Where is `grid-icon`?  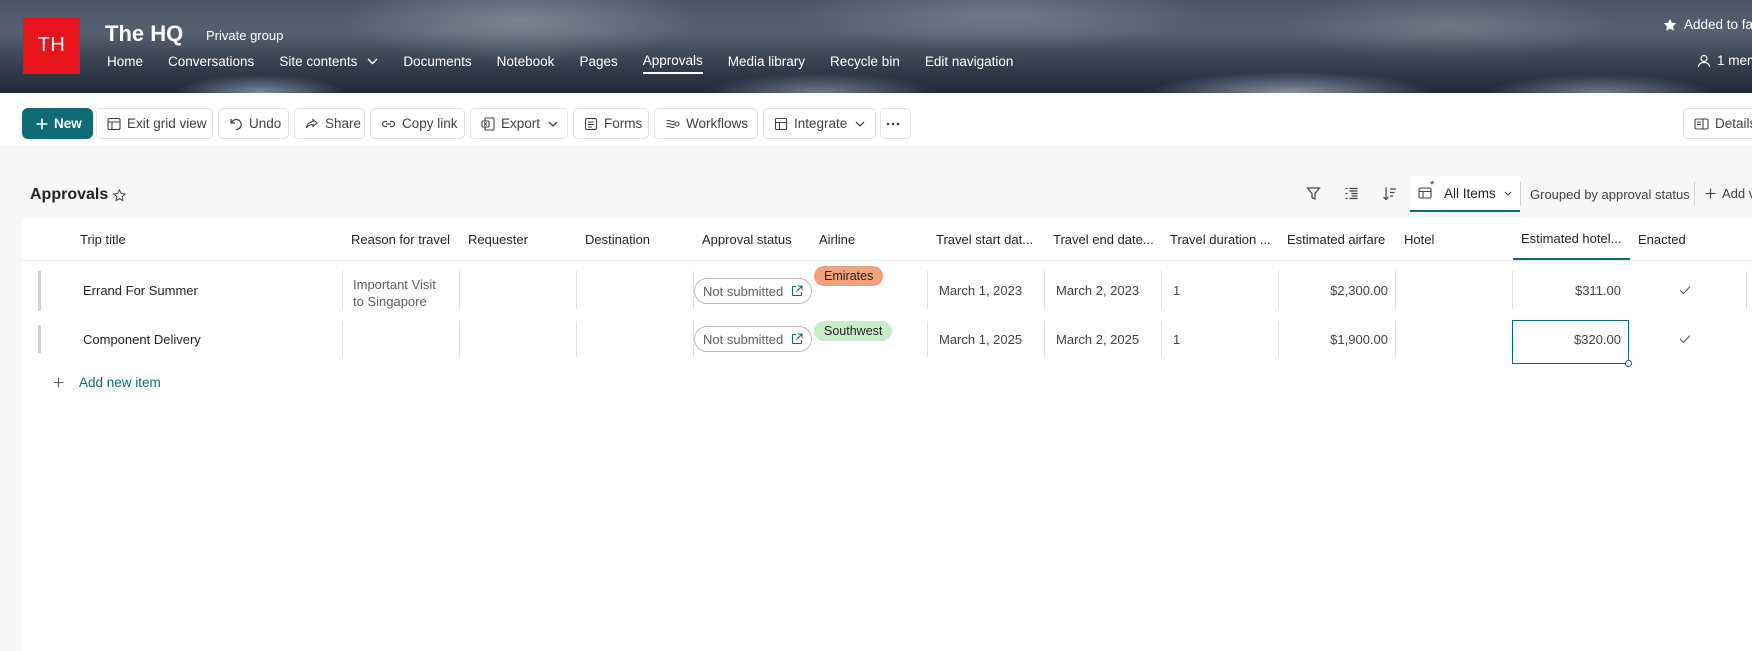
grid-icon is located at coordinates (114, 123).